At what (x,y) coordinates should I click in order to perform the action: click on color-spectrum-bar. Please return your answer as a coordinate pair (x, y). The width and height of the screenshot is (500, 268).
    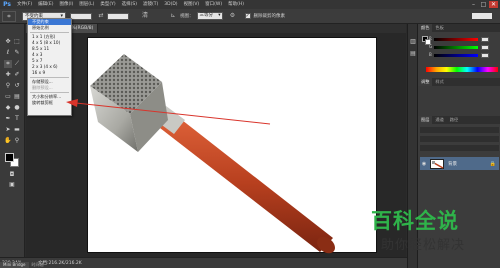
    Looking at the image, I should click on (462, 69).